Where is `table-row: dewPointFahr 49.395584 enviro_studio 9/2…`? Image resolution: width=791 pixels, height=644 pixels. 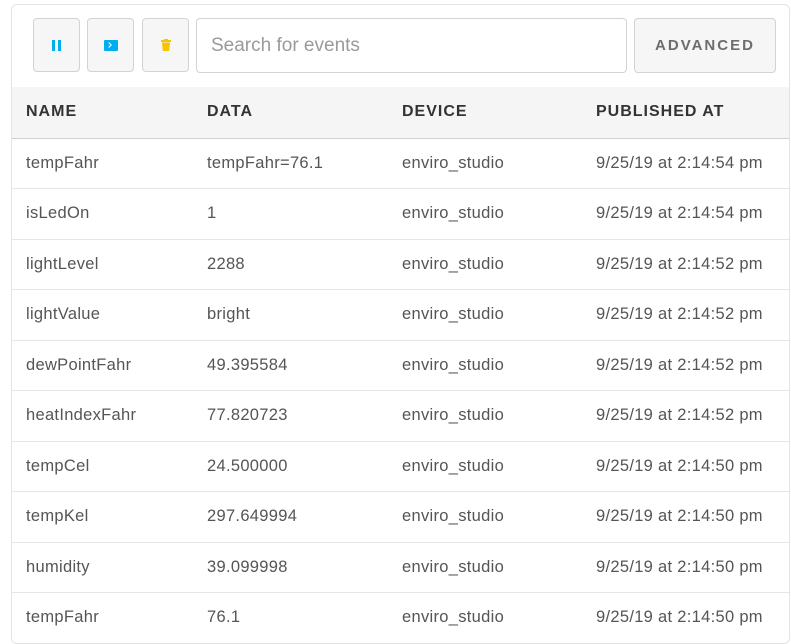 table-row: dewPointFahr 49.395584 enviro_studio 9/2… is located at coordinates (400, 365).